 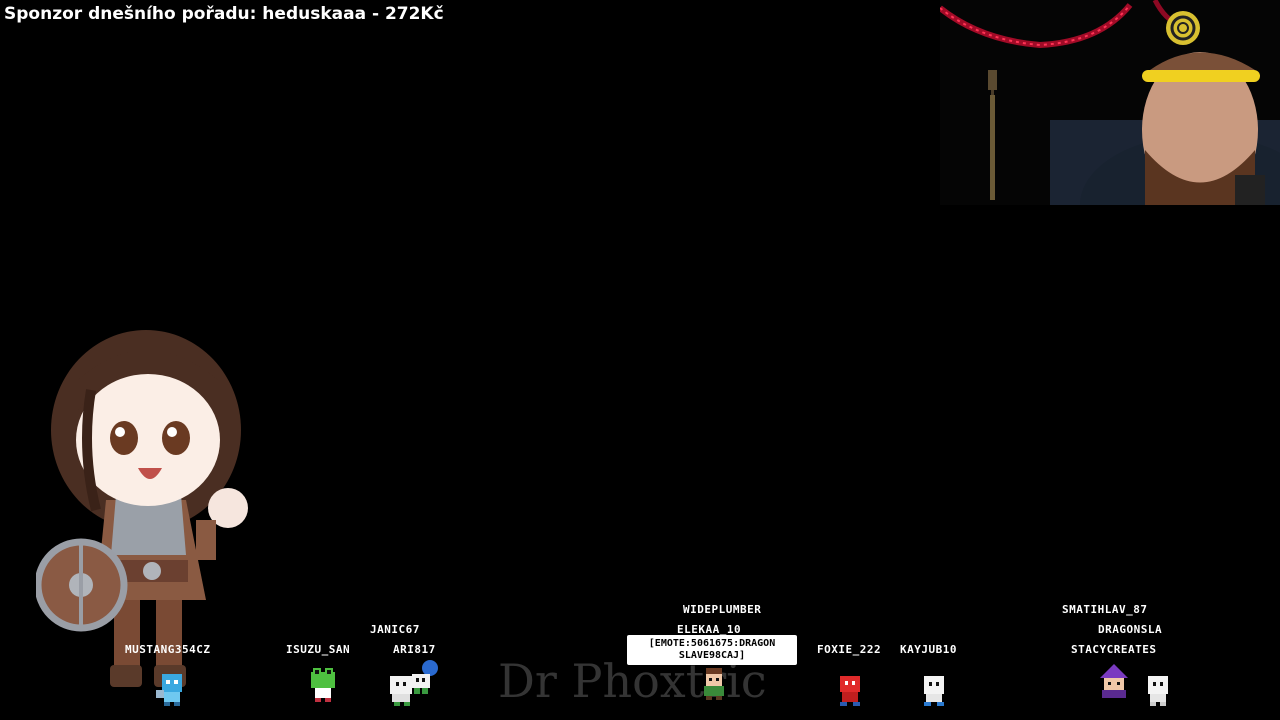 What do you see at coordinates (318, 649) in the screenshot?
I see `viewer-name-tag: ISUZU_SAN` at bounding box center [318, 649].